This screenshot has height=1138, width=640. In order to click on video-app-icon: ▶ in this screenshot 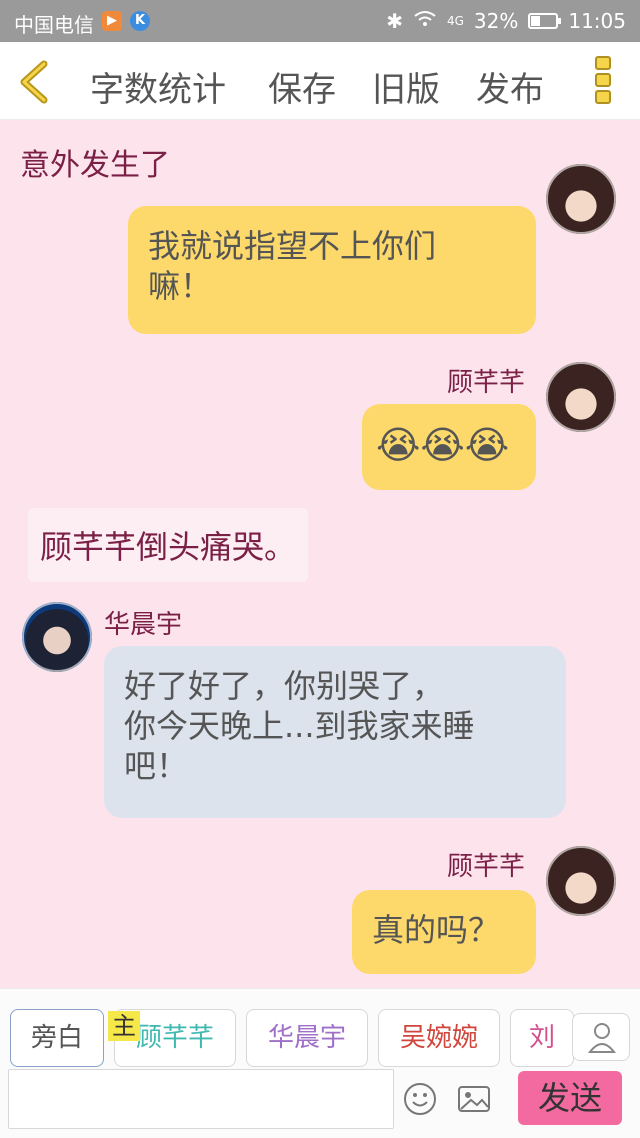, I will do `click(112, 21)`.